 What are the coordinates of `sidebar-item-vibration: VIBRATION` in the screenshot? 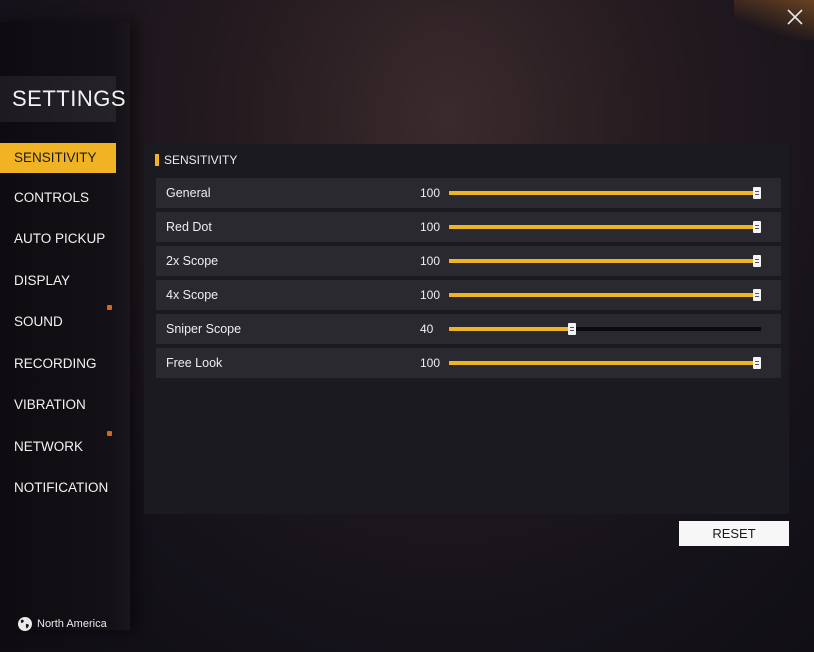 It's located at (58, 405).